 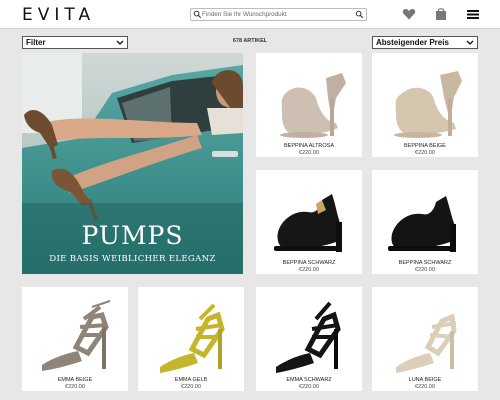 I want to click on article-count: 678 ARTIKEL, so click(x=250, y=41).